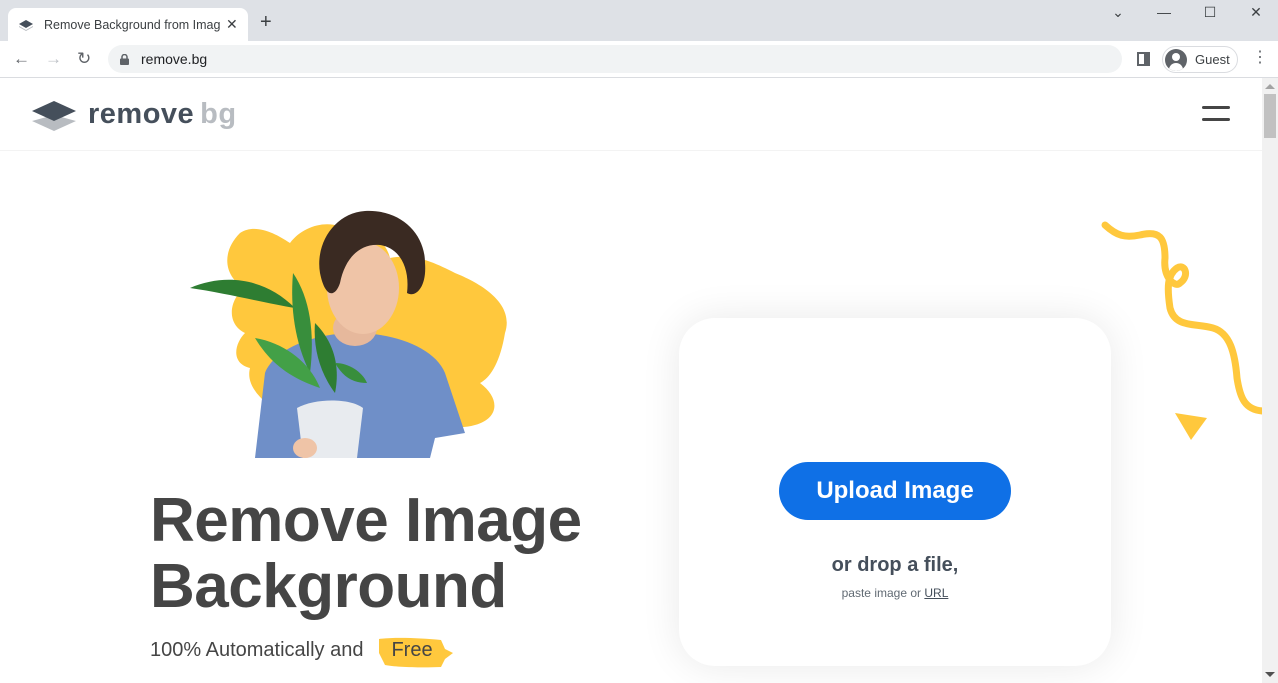 The width and height of the screenshot is (1278, 683). Describe the element at coordinates (639, 20) in the screenshot. I see `browser-tabstrip: Remove Background from Image ✕ + ⌄ — ☐ ✕` at that location.